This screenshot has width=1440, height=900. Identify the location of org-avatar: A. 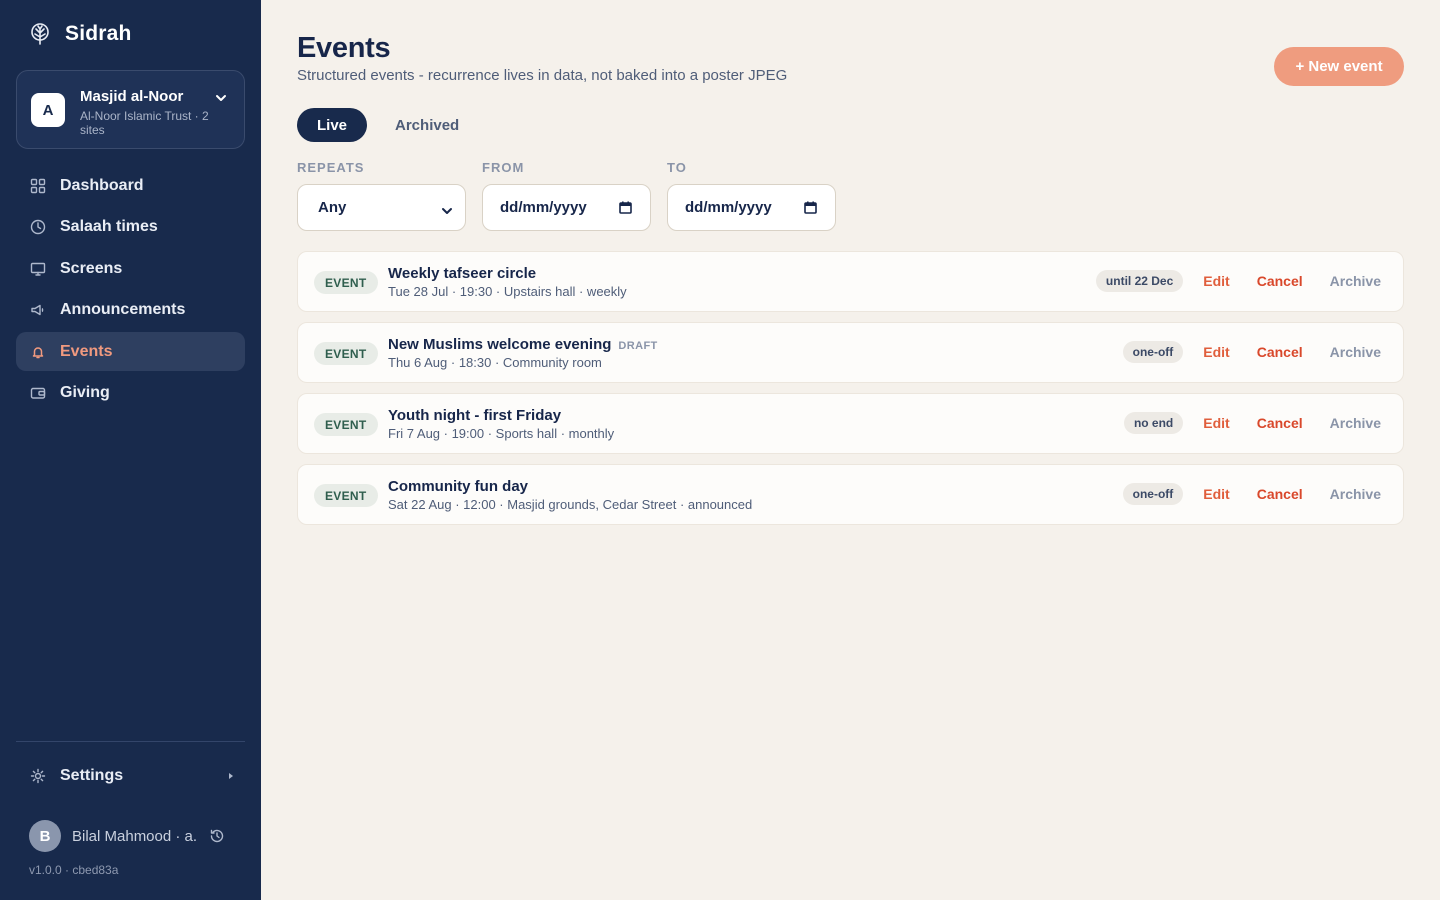
(48, 110).